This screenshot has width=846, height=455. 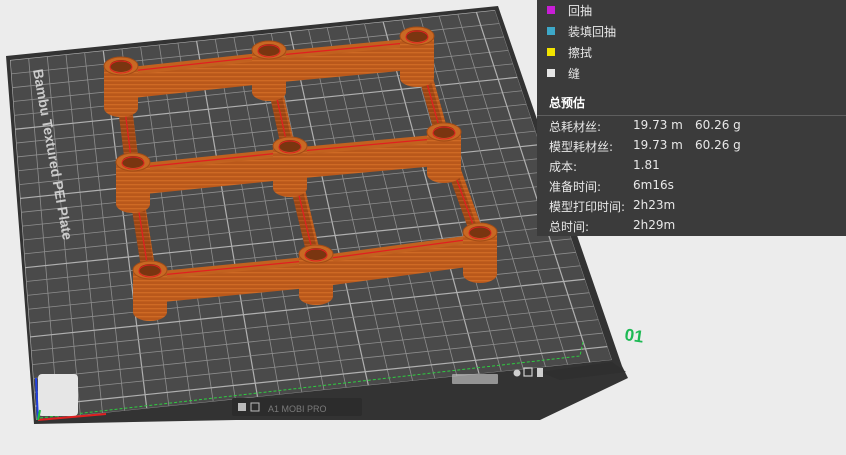 I want to click on stat-label: 模型打印时间:, so click(x=587, y=207).